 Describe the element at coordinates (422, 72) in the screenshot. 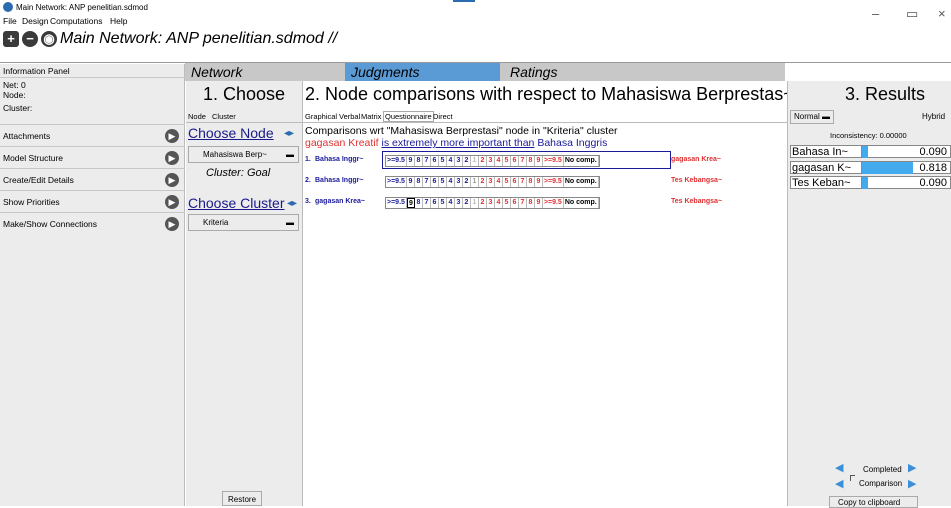

I see `tab-judgments: Judgments` at that location.